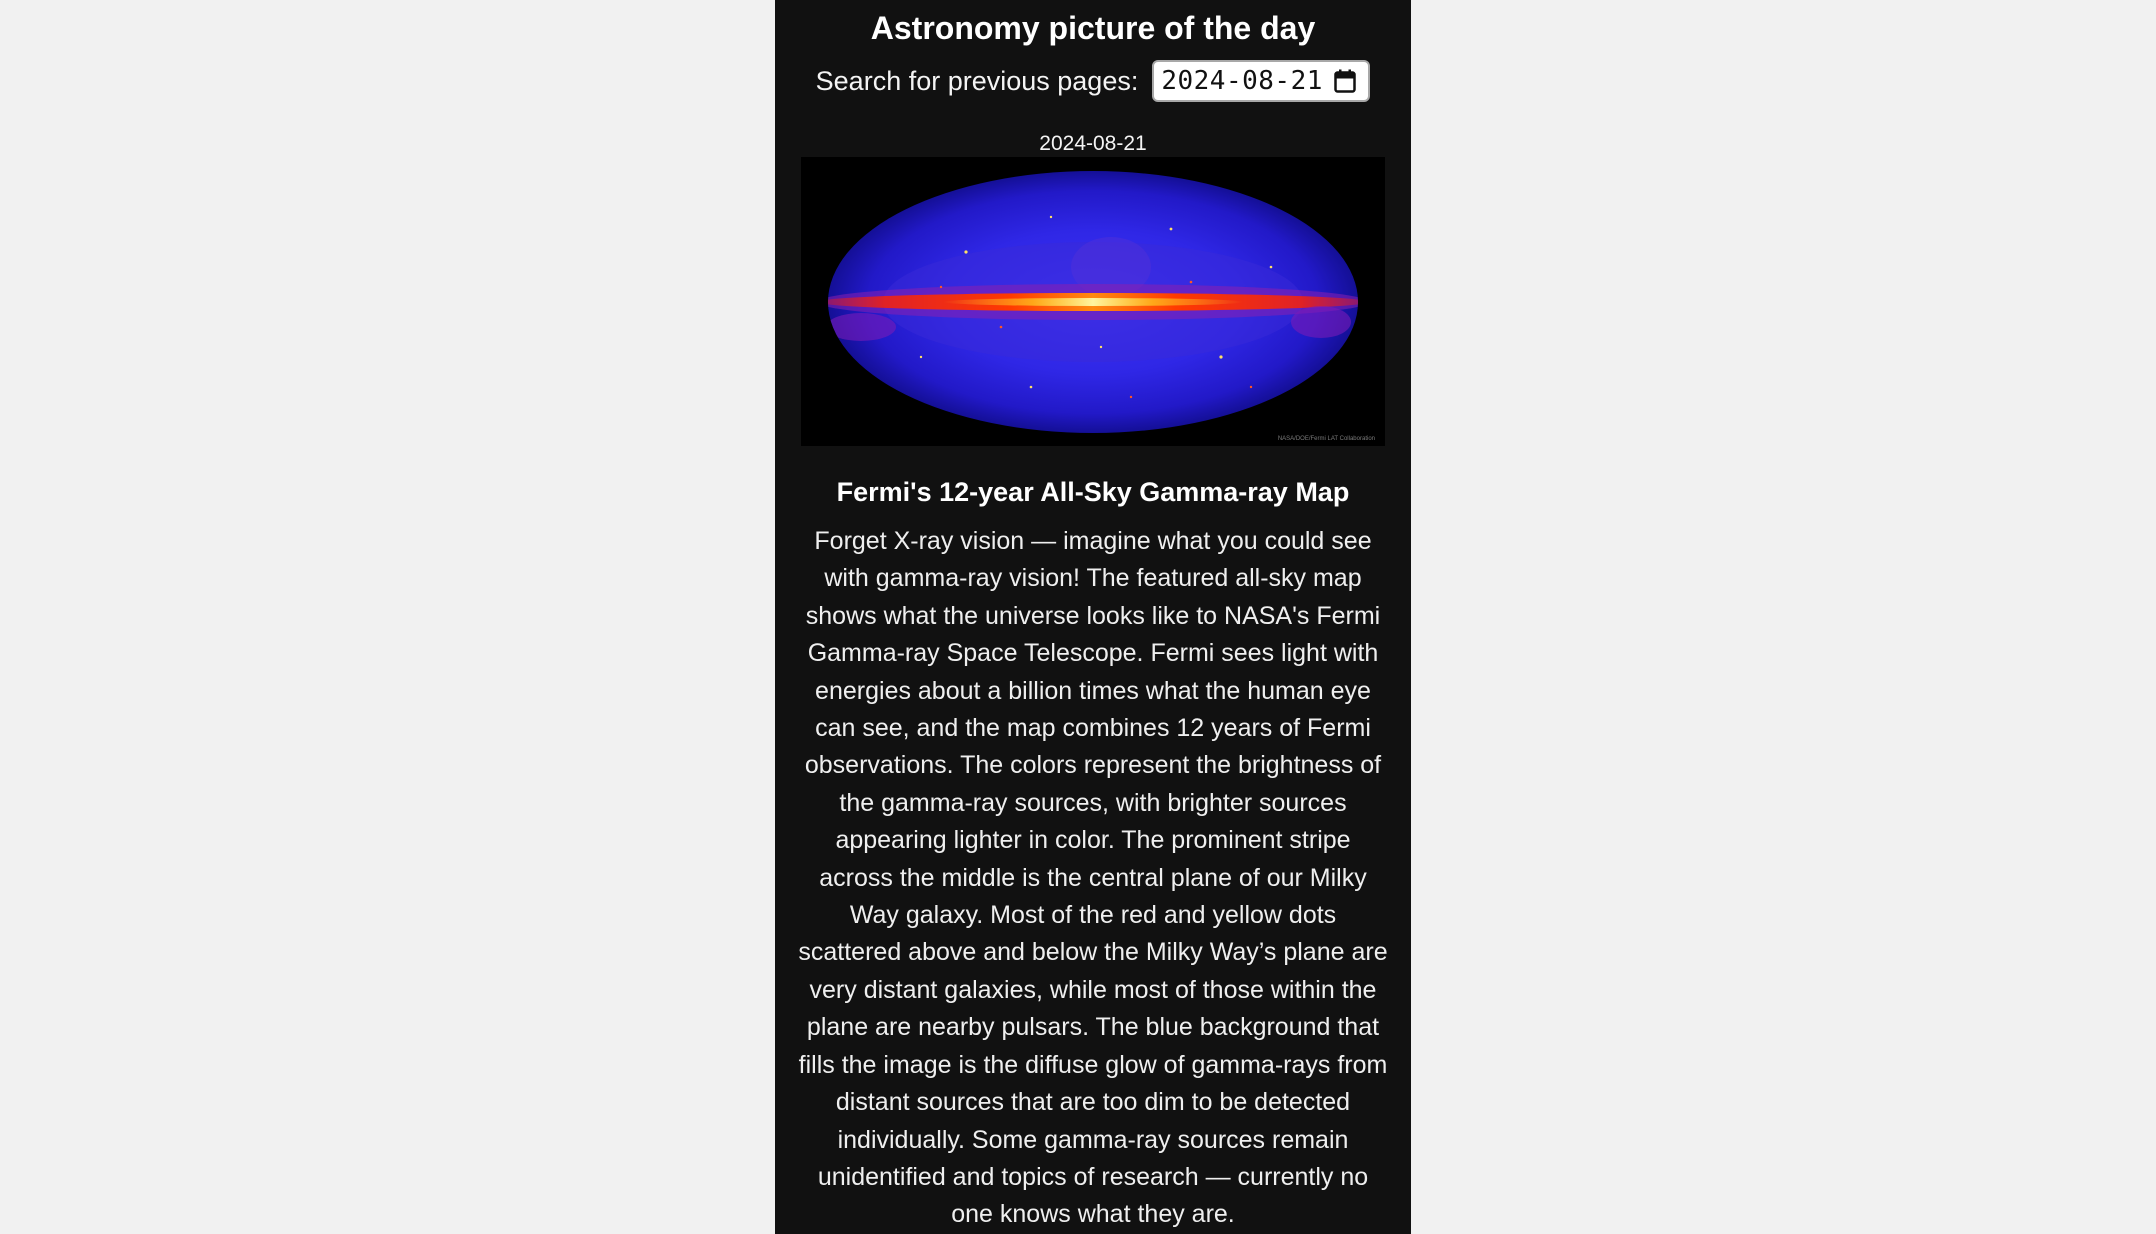 The height and width of the screenshot is (1234, 2156). I want to click on search-label: Search for previous pages:, so click(977, 81).